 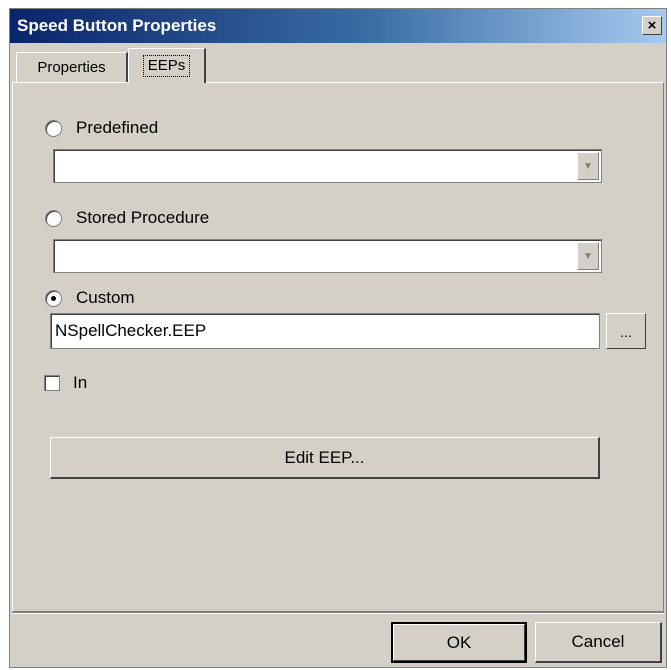 I want to click on ok-button: OK, so click(x=459, y=642).